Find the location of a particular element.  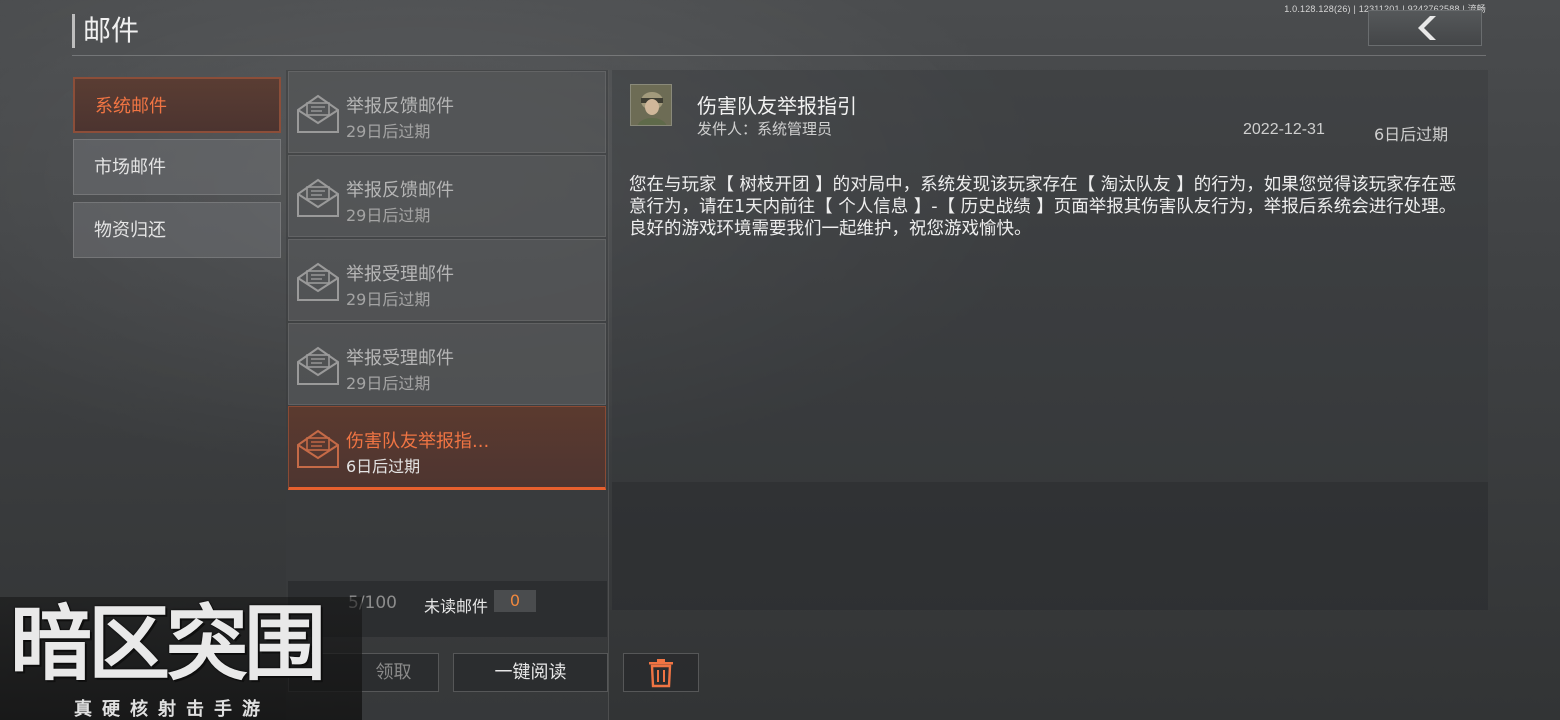

category-system-mail: 系统邮件 is located at coordinates (177, 105).